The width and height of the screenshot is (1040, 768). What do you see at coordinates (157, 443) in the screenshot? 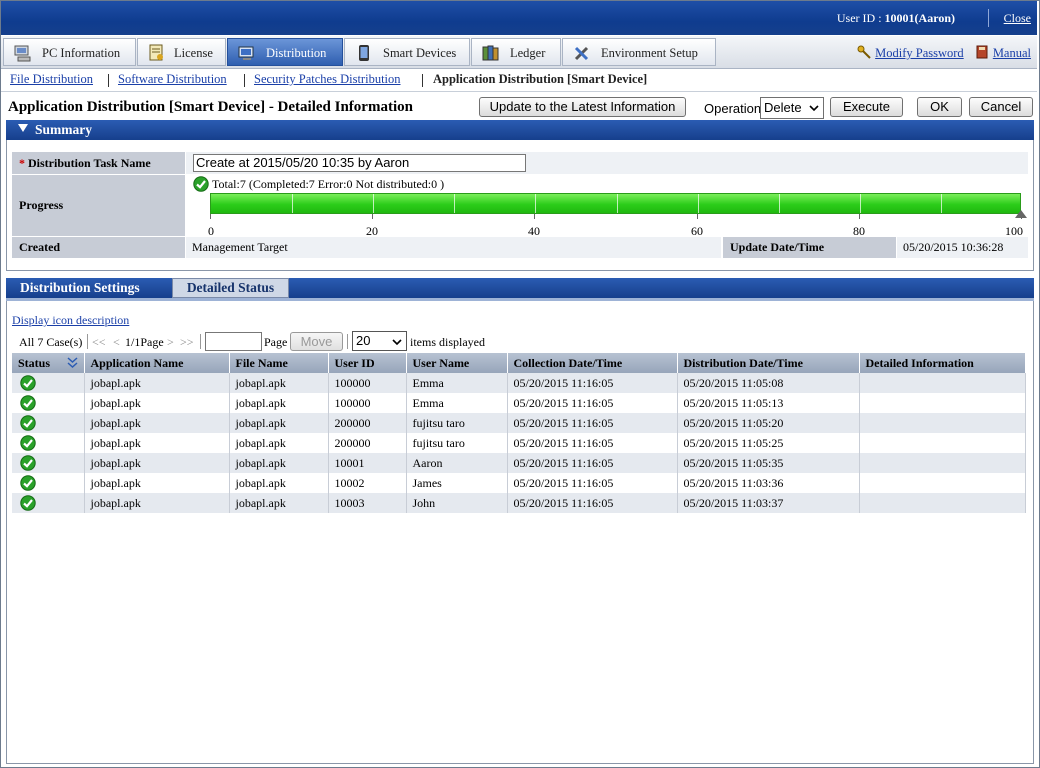
I see `cell-application-name: jobapl.apk` at bounding box center [157, 443].